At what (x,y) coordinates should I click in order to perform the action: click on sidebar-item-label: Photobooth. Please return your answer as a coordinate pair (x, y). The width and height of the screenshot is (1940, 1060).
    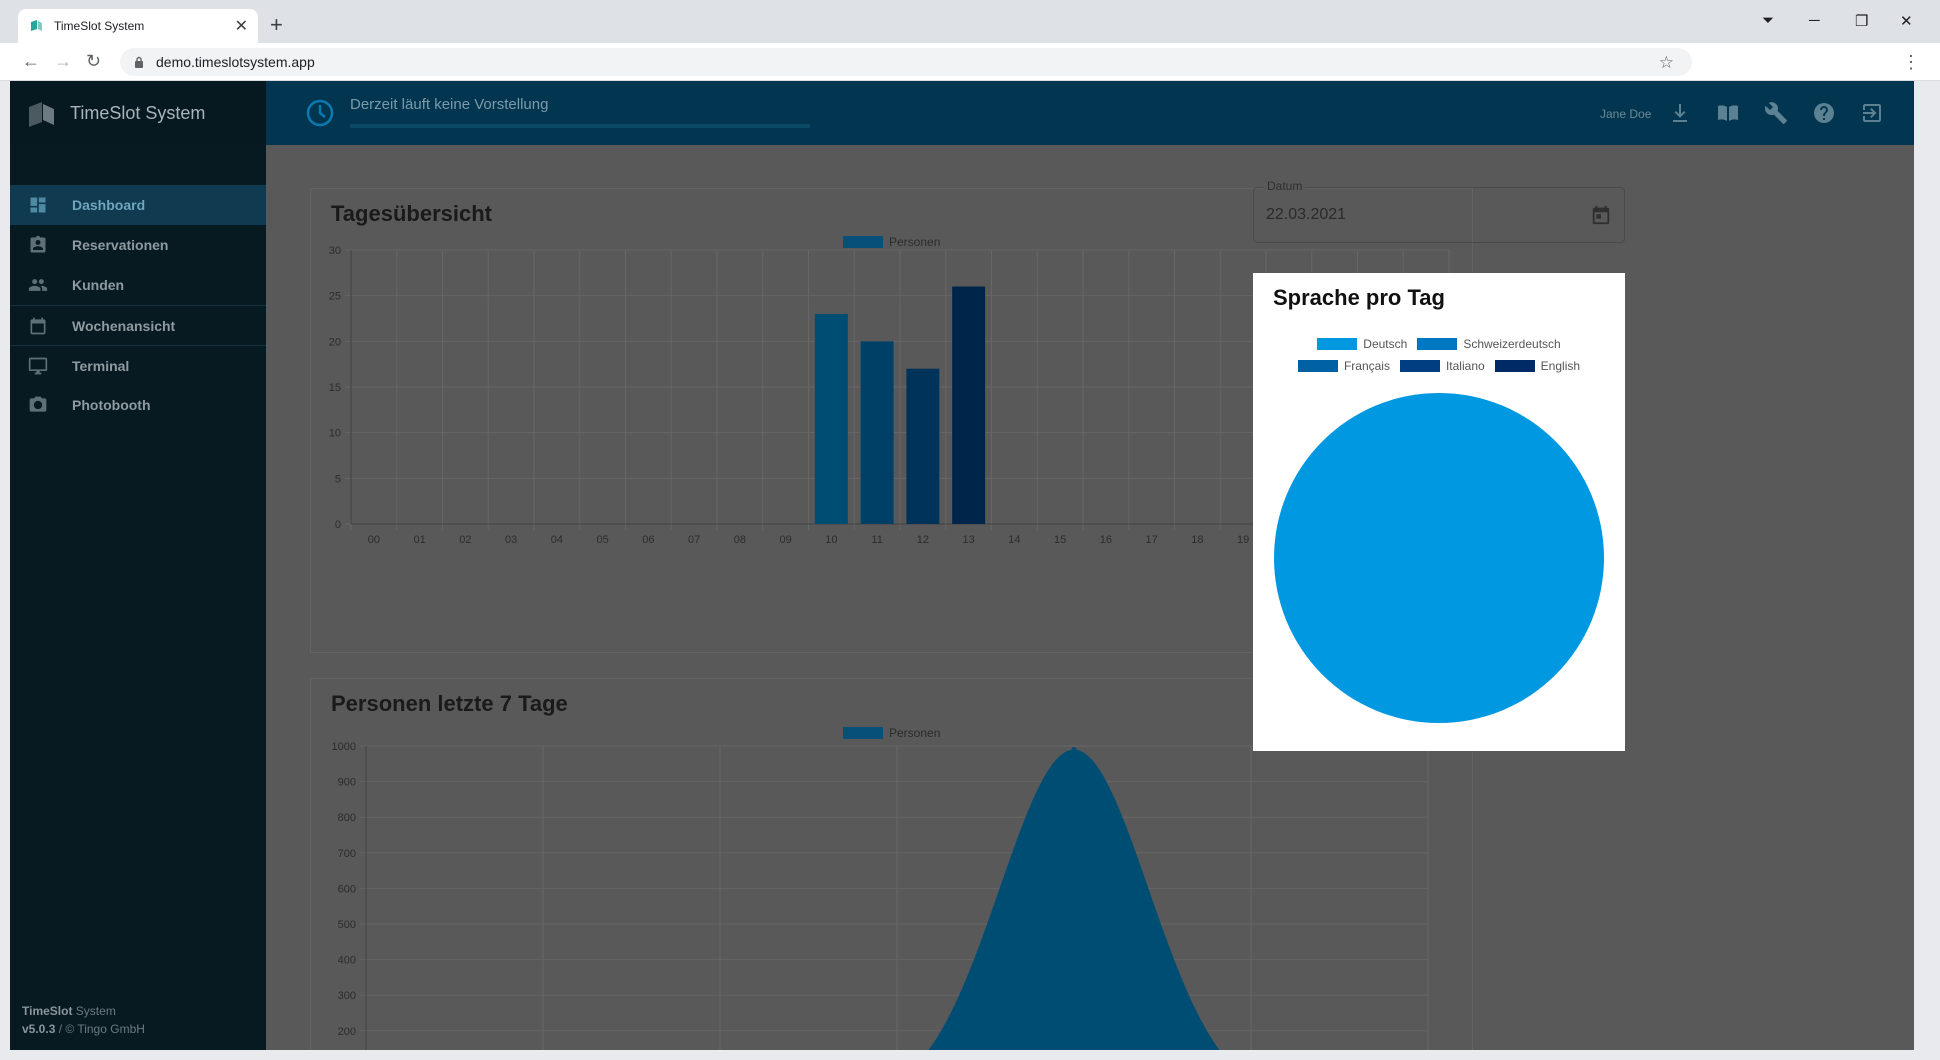
    Looking at the image, I should click on (111, 405).